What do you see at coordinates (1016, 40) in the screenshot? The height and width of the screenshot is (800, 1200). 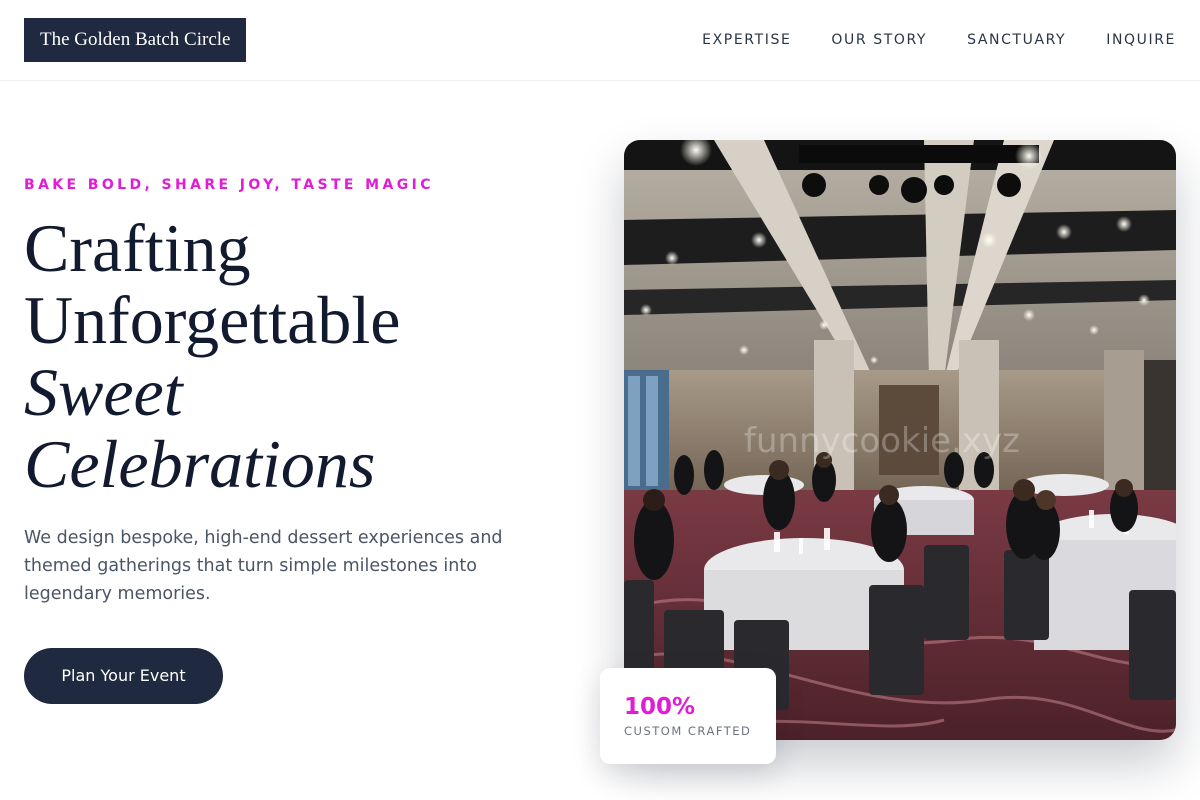 I see `nav-link-sanctuary: SANCTUARY` at bounding box center [1016, 40].